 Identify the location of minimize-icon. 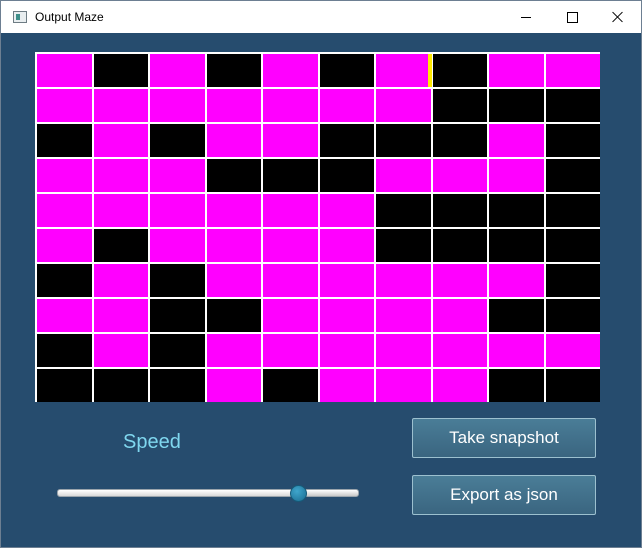
(526, 17).